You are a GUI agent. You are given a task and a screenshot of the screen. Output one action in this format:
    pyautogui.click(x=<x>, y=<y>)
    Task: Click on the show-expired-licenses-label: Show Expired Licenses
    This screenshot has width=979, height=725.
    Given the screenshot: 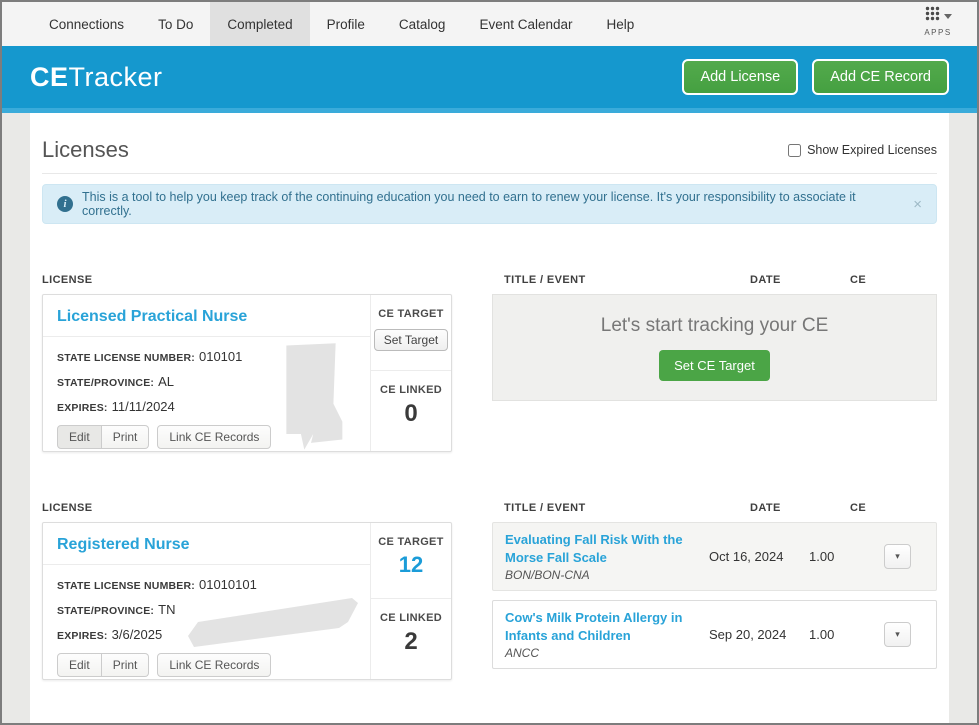 What is the action you would take?
    pyautogui.click(x=872, y=150)
    